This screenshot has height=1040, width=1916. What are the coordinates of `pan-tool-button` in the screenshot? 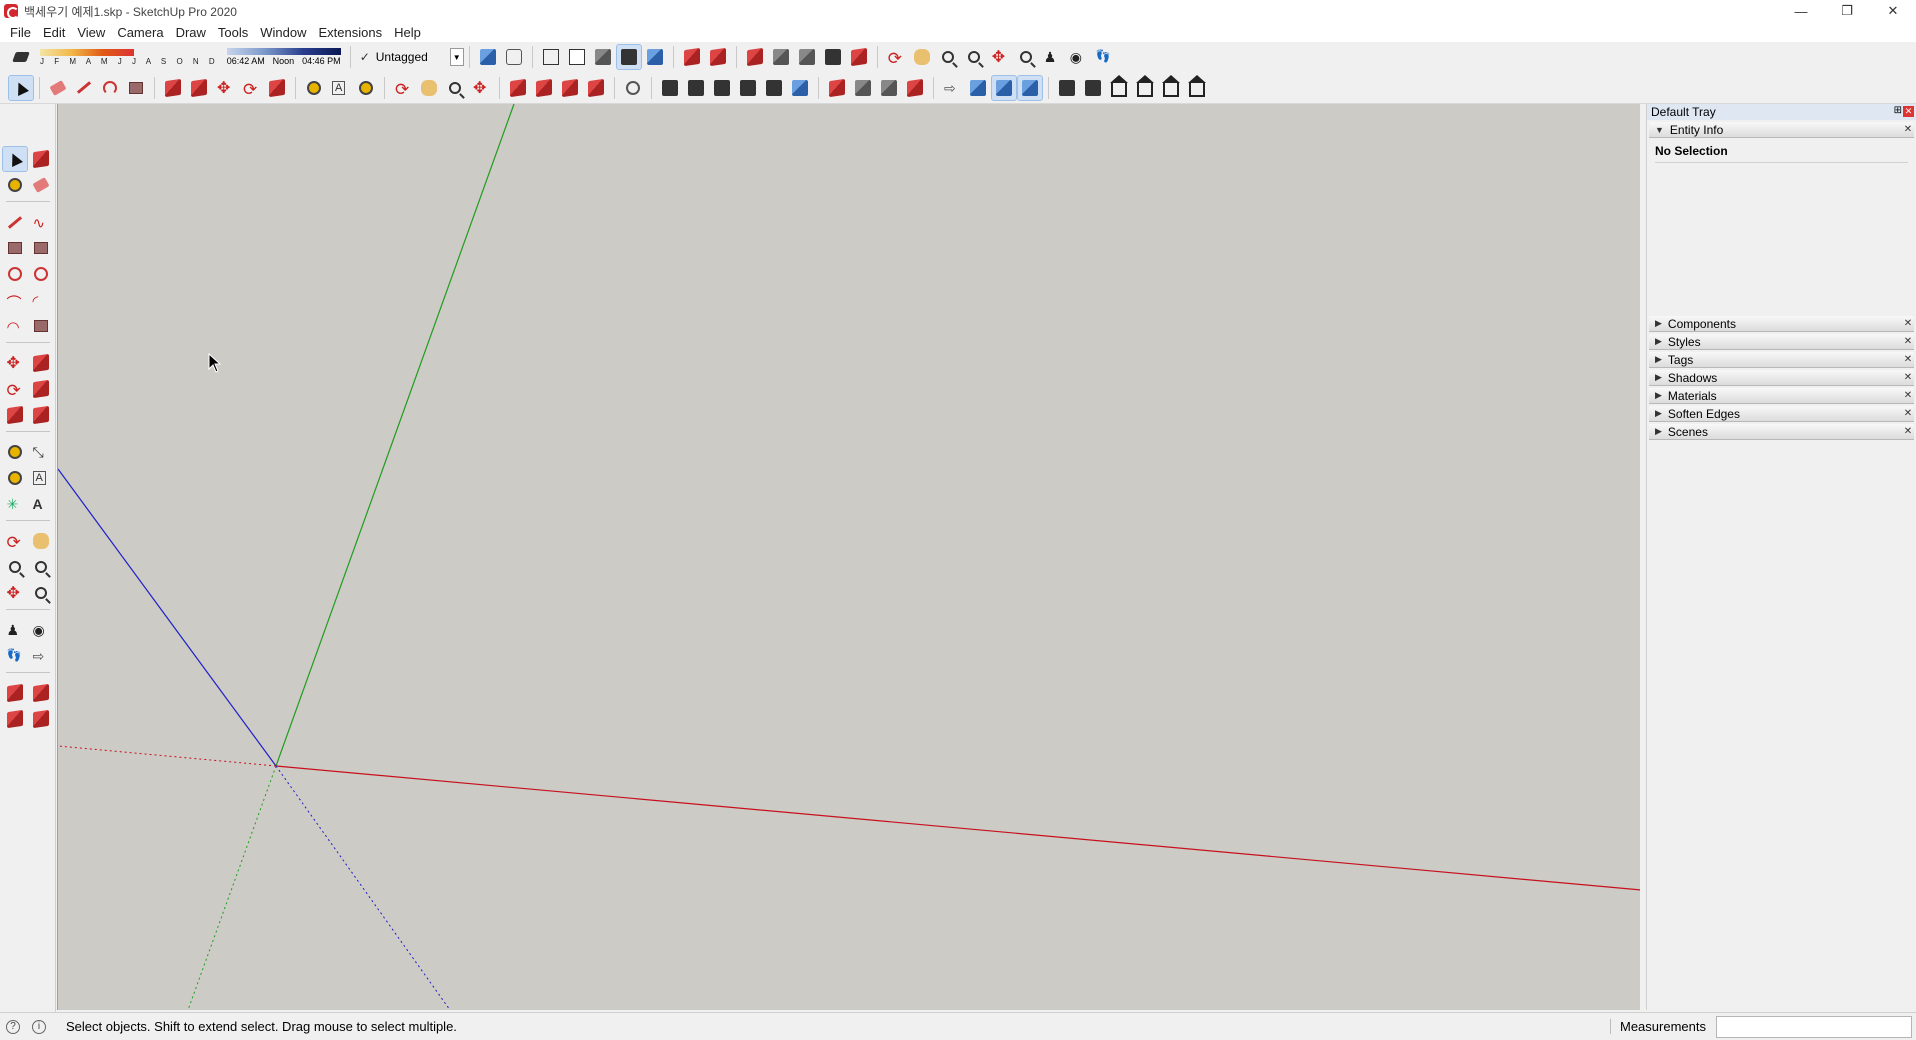 It's located at (429, 88).